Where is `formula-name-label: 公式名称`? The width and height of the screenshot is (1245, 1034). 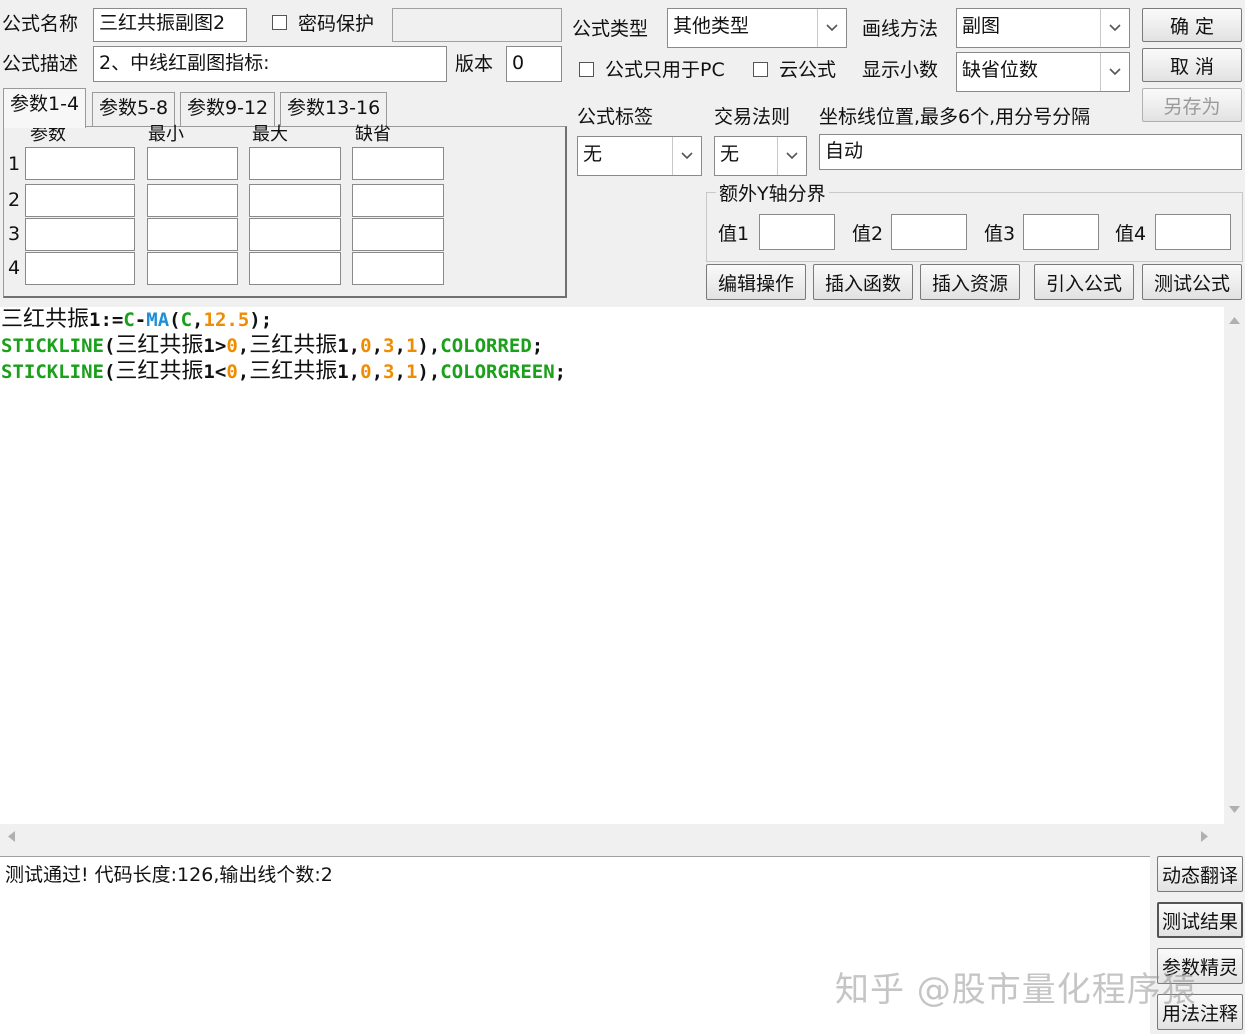 formula-name-label: 公式名称 is located at coordinates (40, 24).